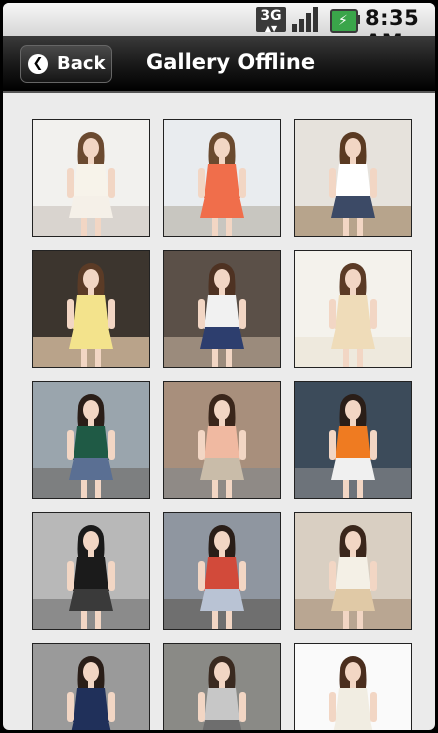 Image resolution: width=438 pixels, height=733 pixels. What do you see at coordinates (219, 28) in the screenshot?
I see `status-bar: 3G ▲▼ ⚡ 8:35 AM` at bounding box center [219, 28].